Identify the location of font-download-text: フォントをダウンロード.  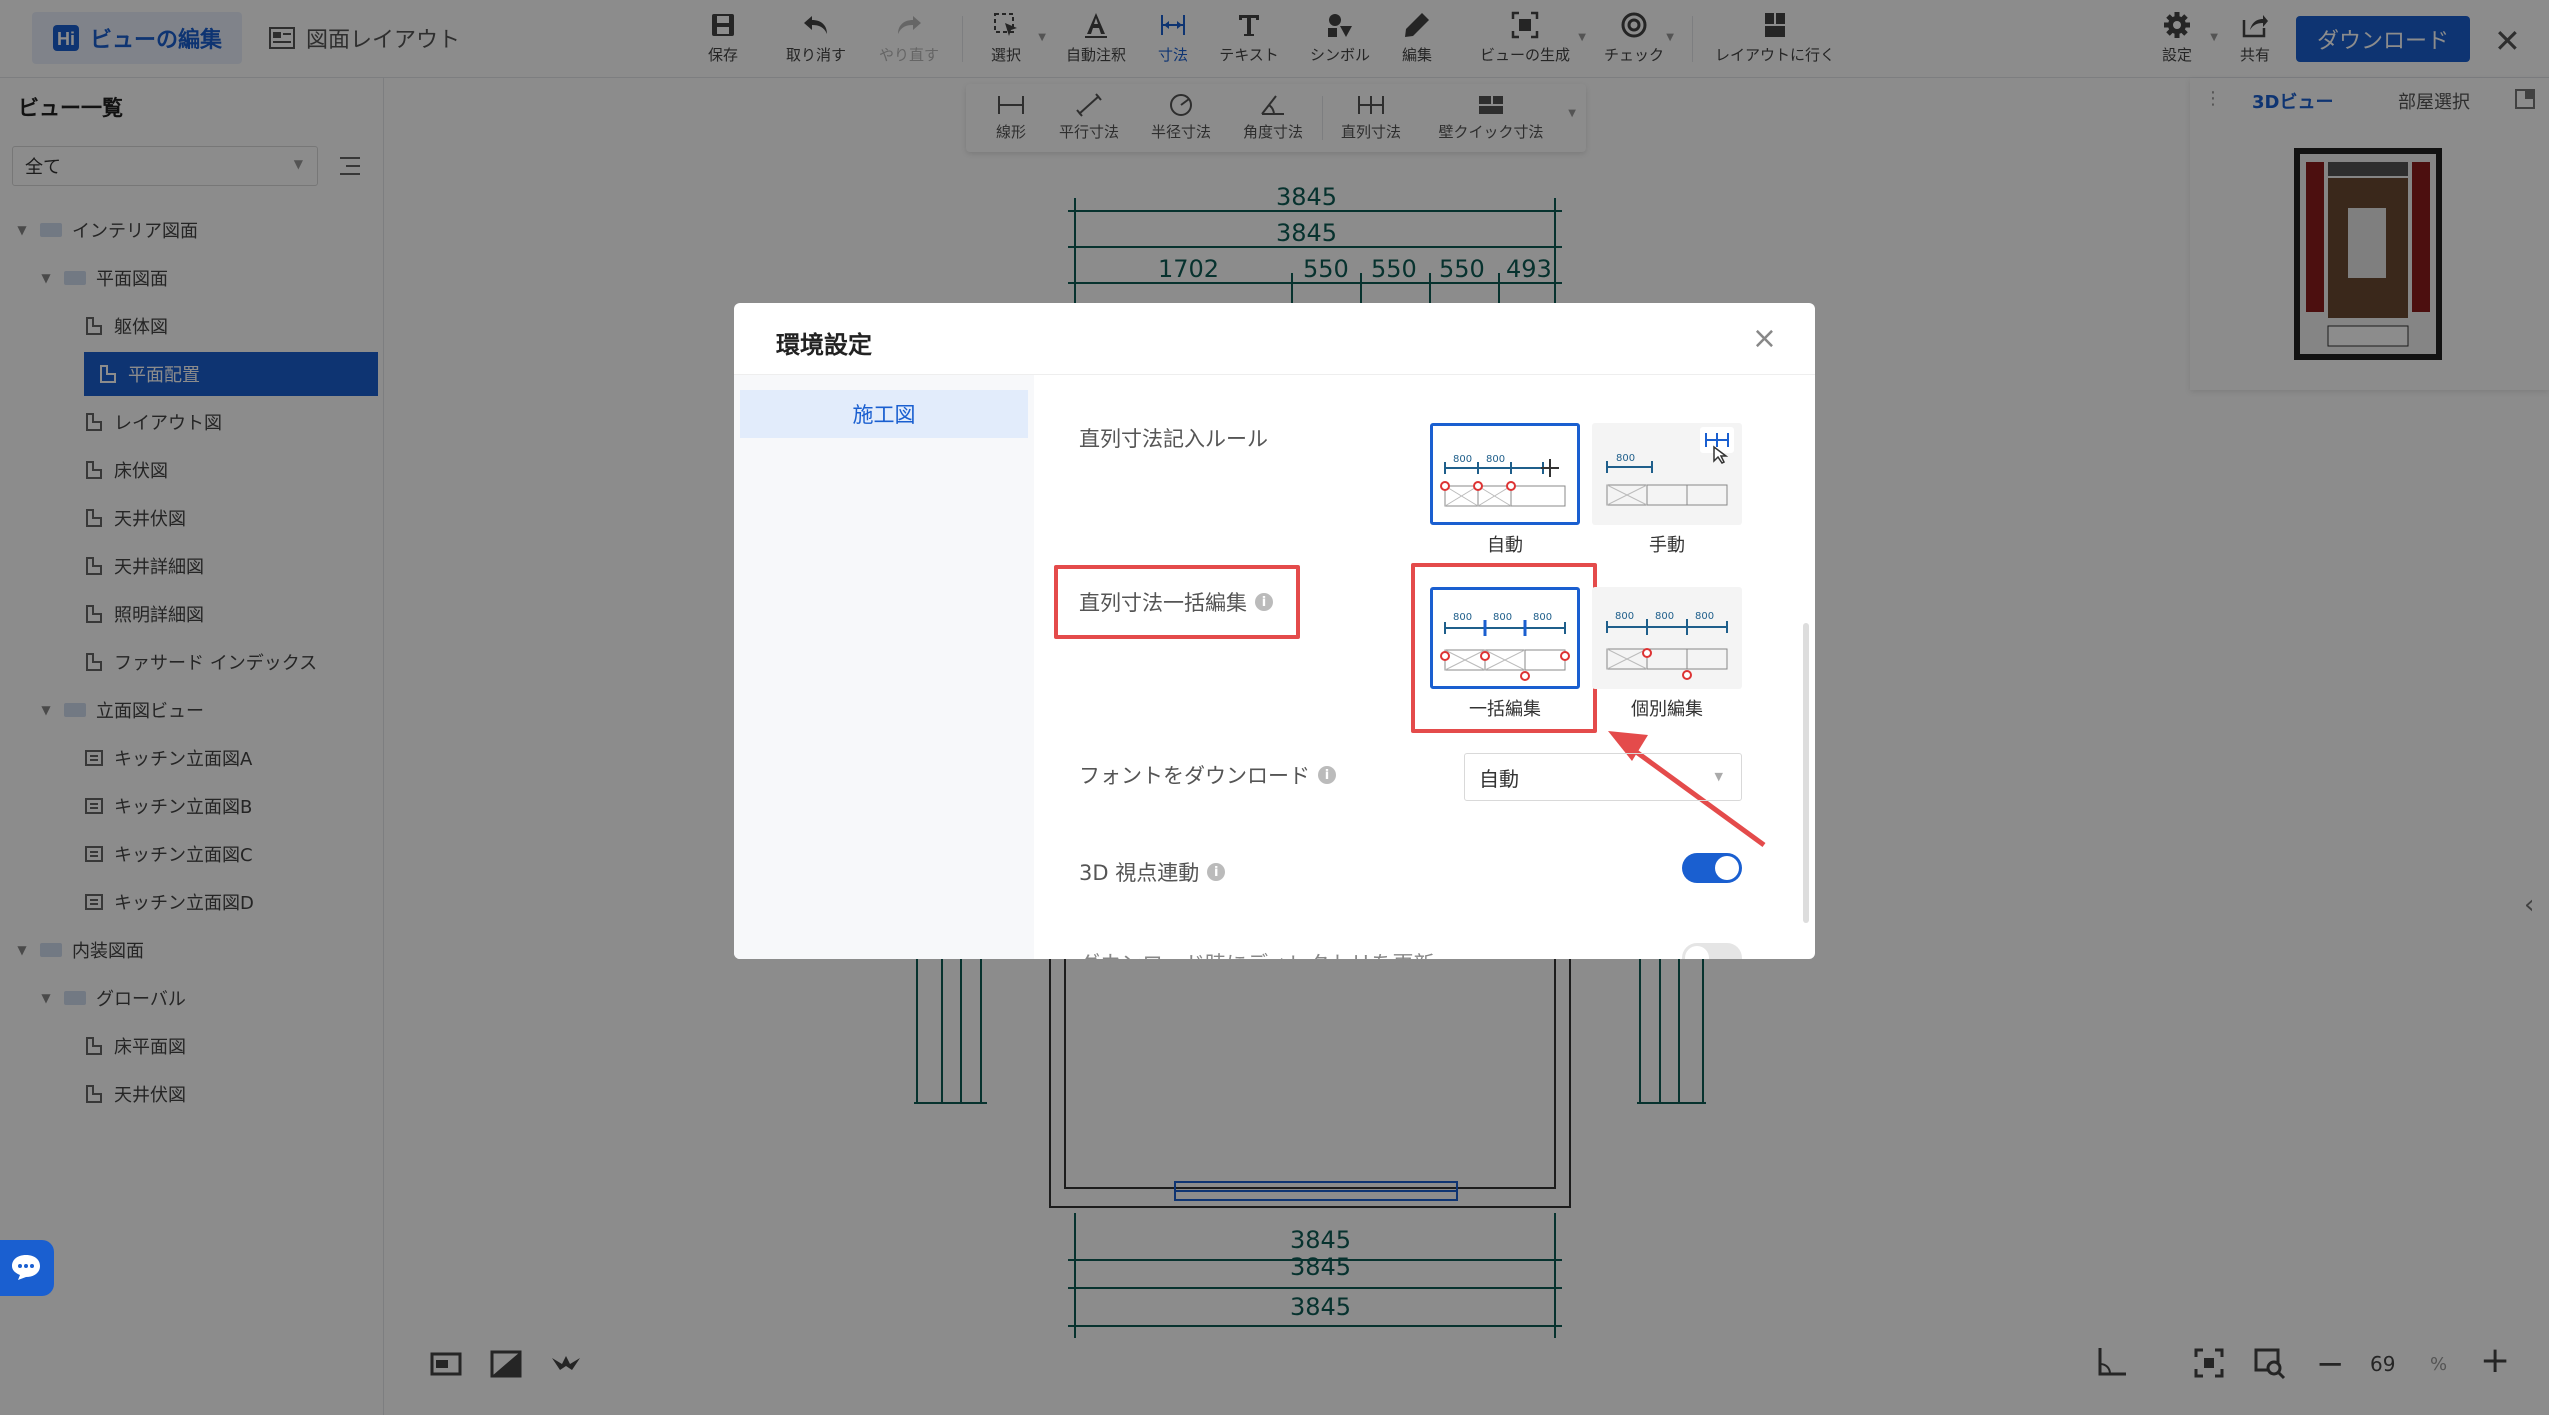
(1194, 776).